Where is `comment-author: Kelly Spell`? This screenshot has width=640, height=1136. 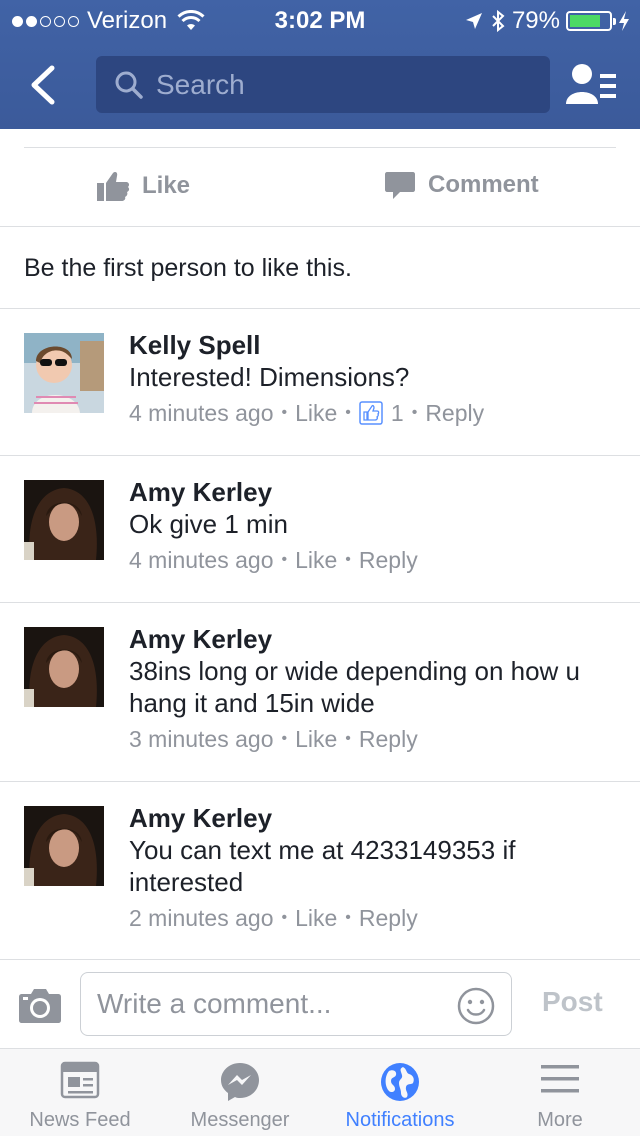 comment-author: Kelly Spell is located at coordinates (374, 345).